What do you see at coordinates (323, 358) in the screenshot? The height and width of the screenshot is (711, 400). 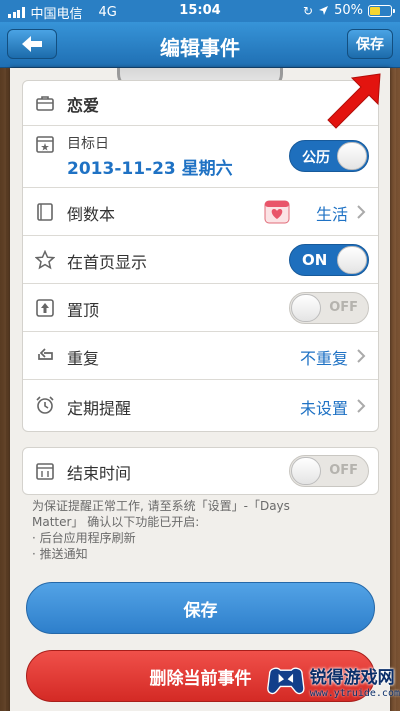 I see `repeat-value: 不重复` at bounding box center [323, 358].